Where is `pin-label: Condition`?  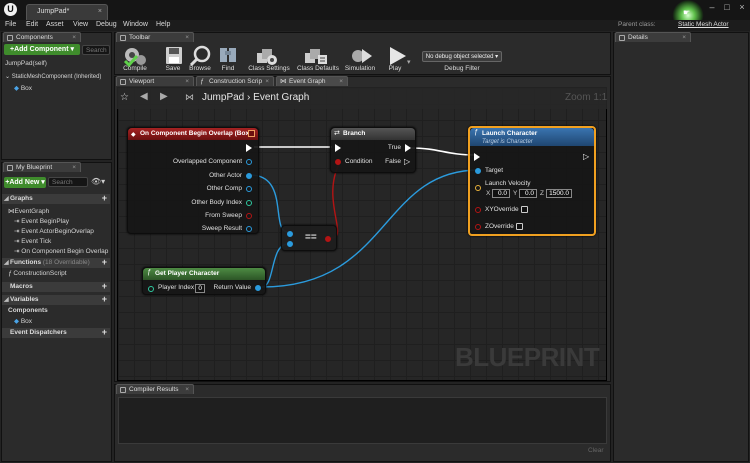 pin-label: Condition is located at coordinates (359, 161).